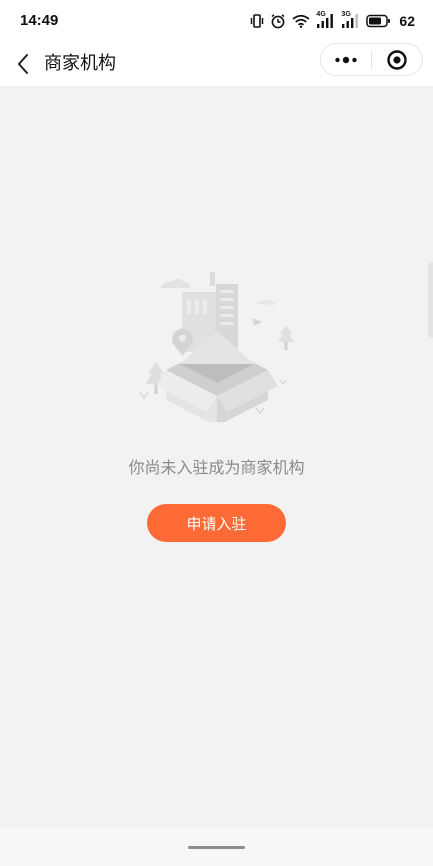 The height and width of the screenshot is (866, 433). What do you see at coordinates (430, 300) in the screenshot?
I see `side-drawer-handle` at bounding box center [430, 300].